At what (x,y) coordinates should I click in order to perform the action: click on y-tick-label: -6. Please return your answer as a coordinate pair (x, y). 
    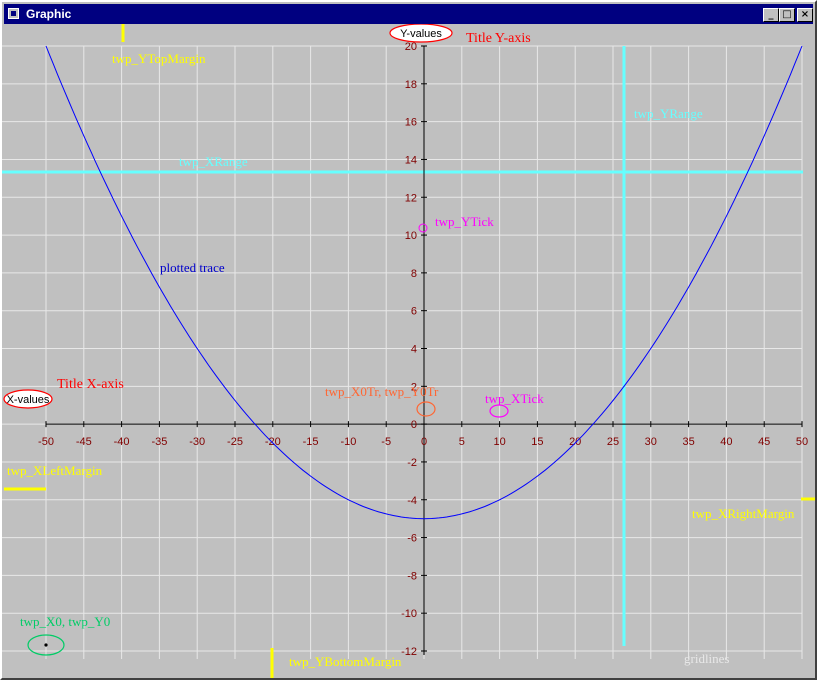
    Looking at the image, I should click on (412, 539).